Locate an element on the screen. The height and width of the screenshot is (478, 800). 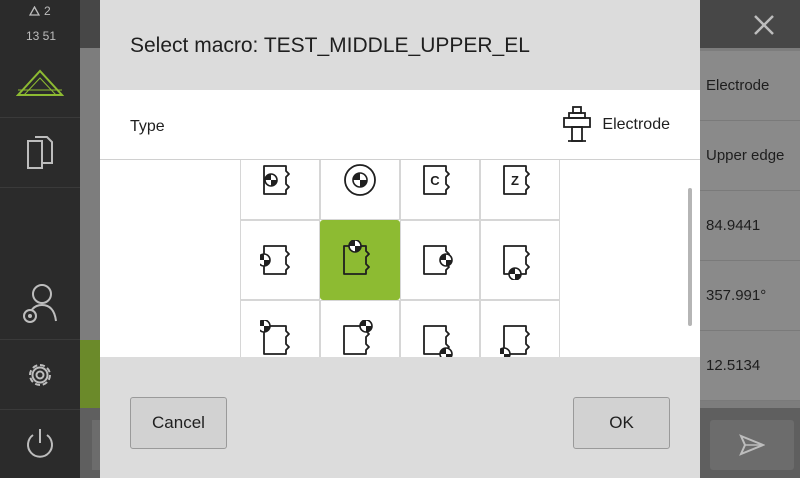
macro-text-icon: Z is located at coordinates (516, 180).